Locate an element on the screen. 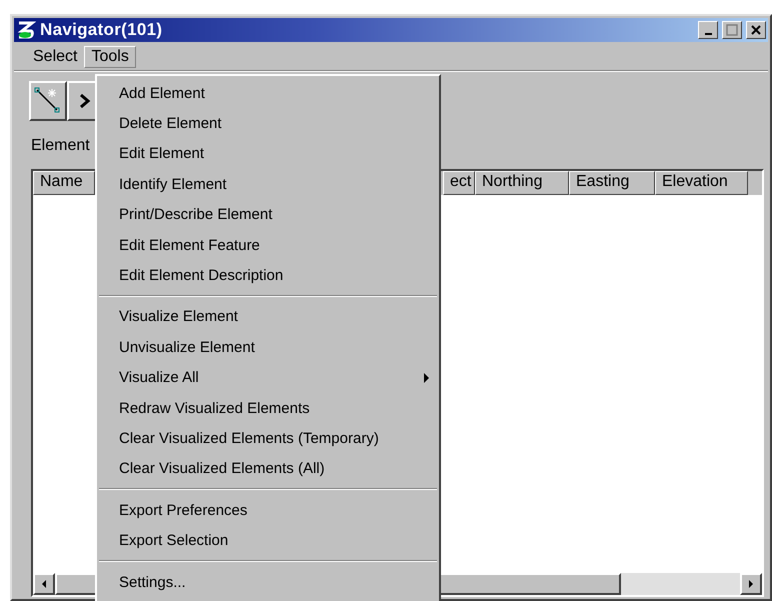  element-label: Element is located at coordinates (60, 146).